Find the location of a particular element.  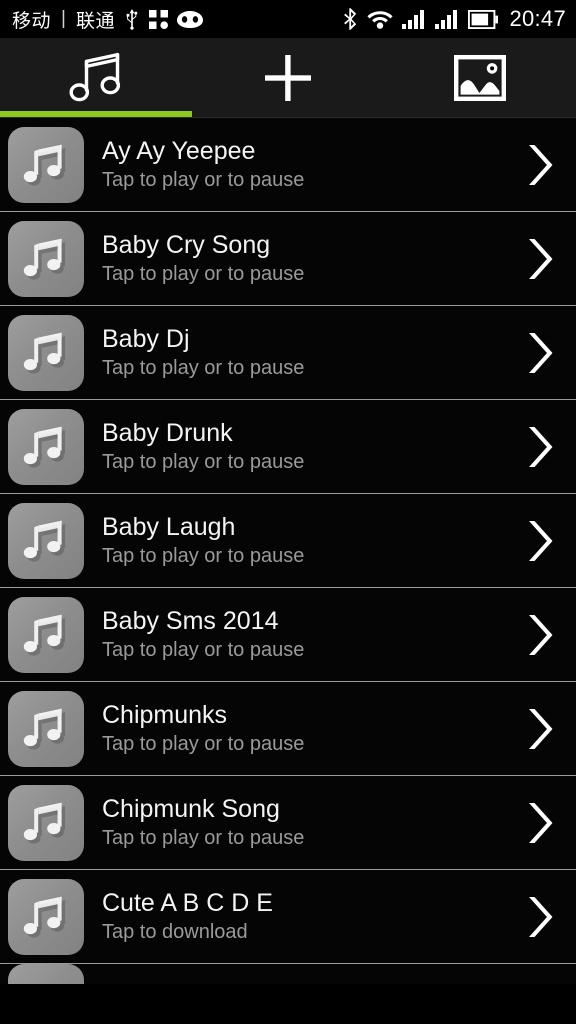

list-item: Ay Ay Yeepee Tap to play or to pause is located at coordinates (288, 165).